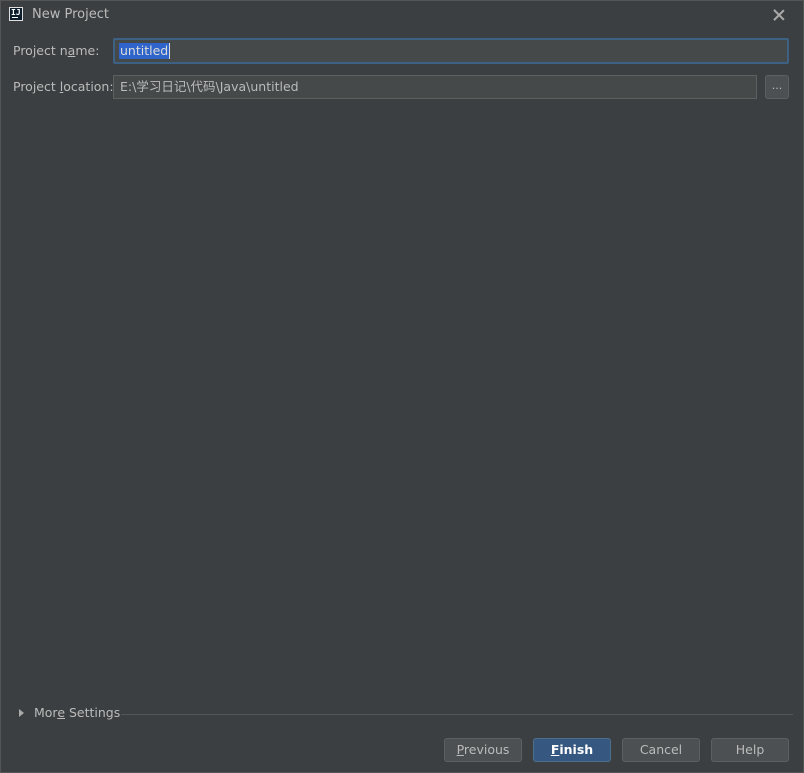  Describe the element at coordinates (451, 51) in the screenshot. I see `project-name-input: untitled` at that location.